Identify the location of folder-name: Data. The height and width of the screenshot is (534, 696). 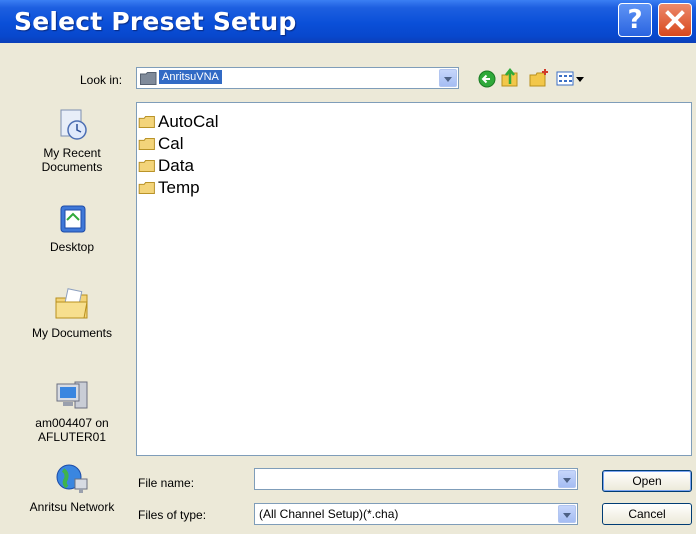
(176, 165).